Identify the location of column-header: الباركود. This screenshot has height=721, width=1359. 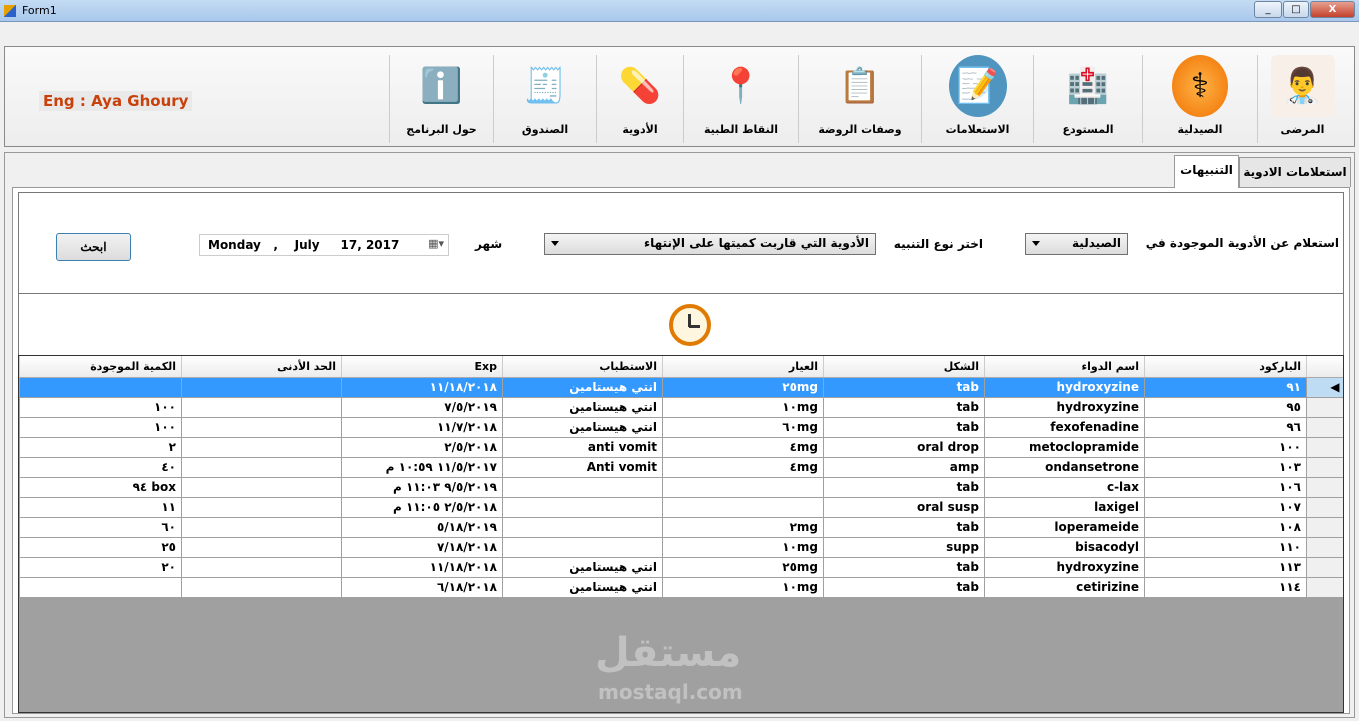
(1225, 367).